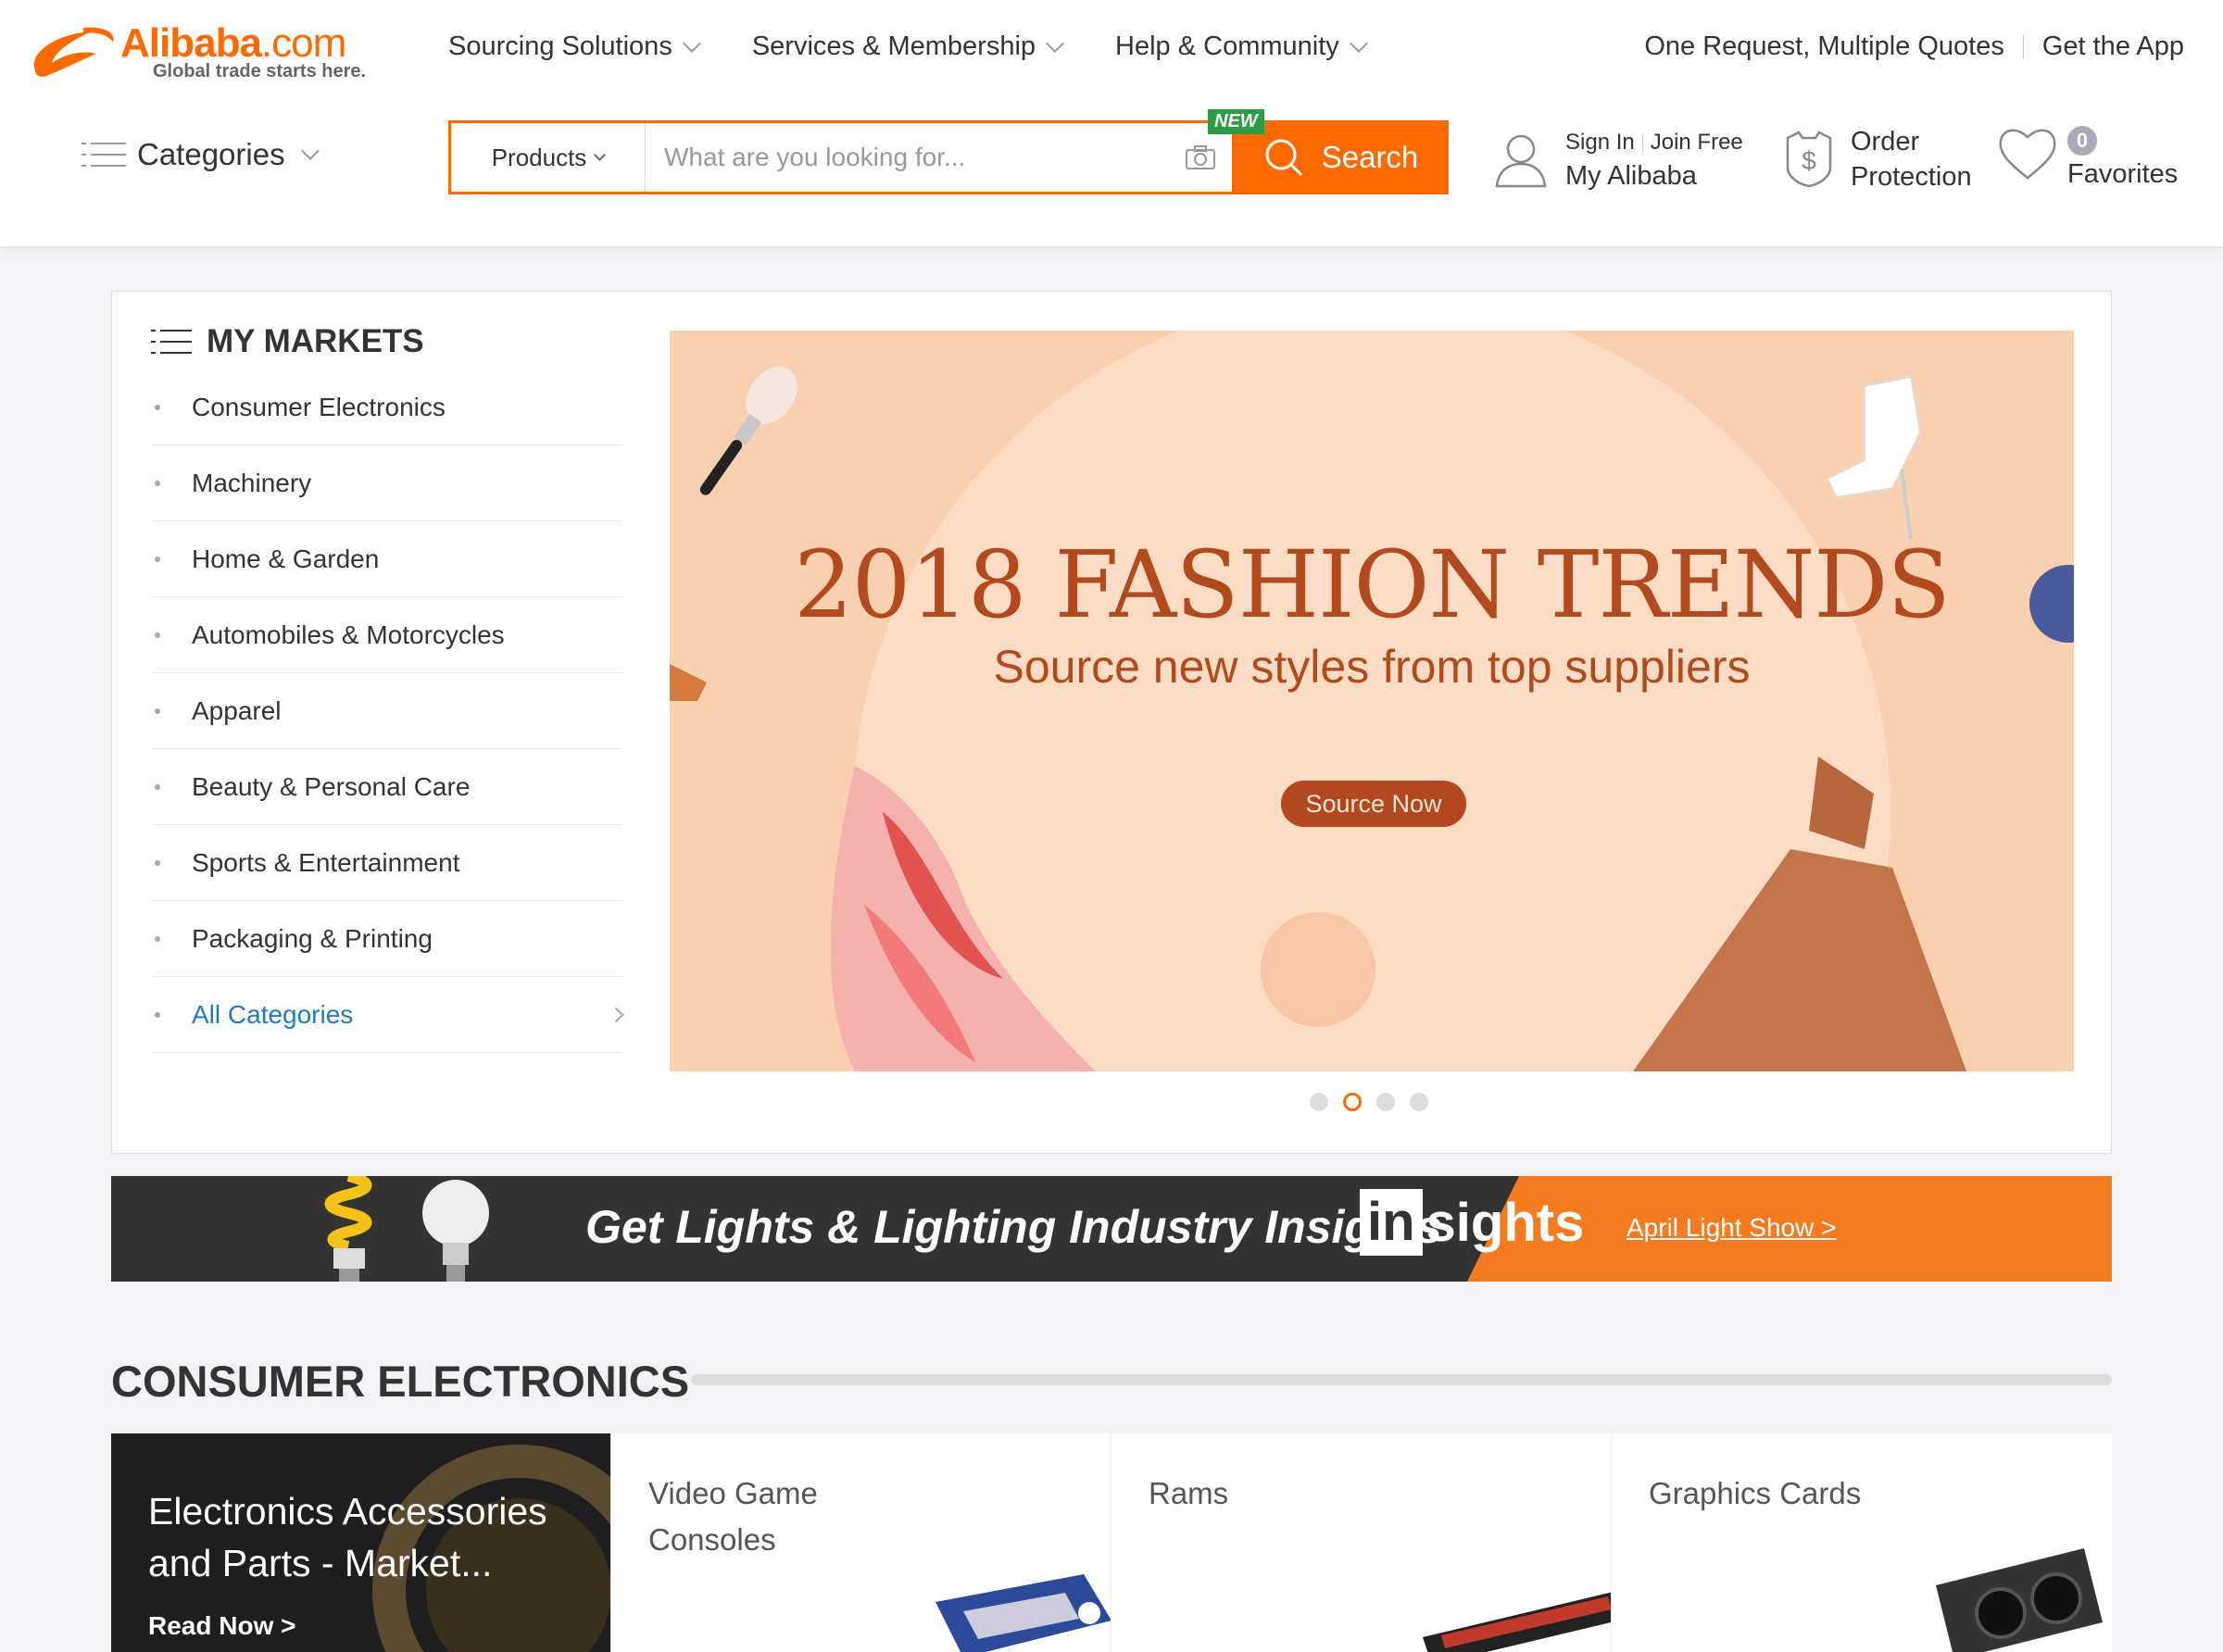 This screenshot has width=2223, height=1652. What do you see at coordinates (387, 635) in the screenshot?
I see `market-item-automobiles: Automobiles & Motorcycles` at bounding box center [387, 635].